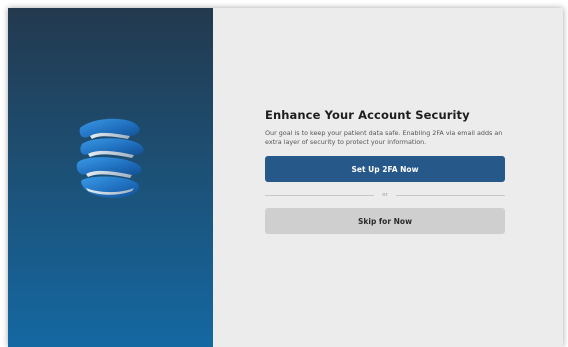  Describe the element at coordinates (320, 195) in the screenshot. I see `divider-line-left` at that location.